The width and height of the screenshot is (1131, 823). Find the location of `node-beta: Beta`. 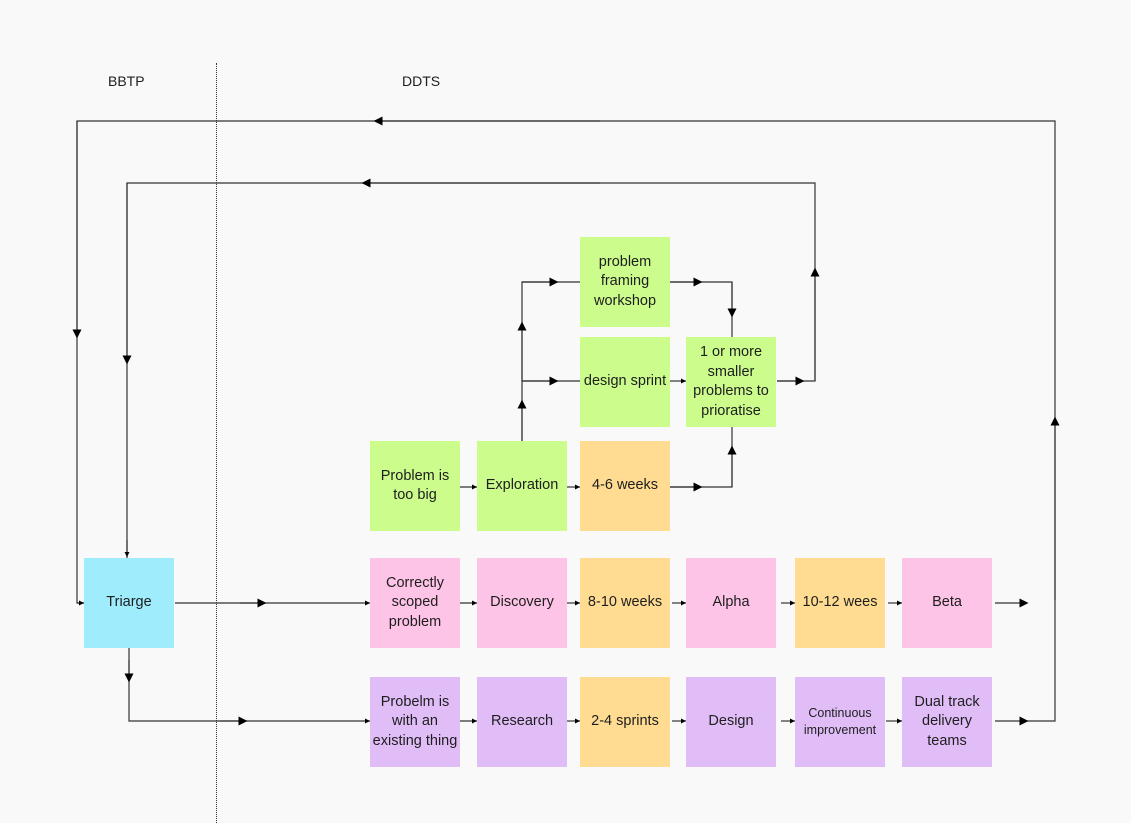

node-beta: Beta is located at coordinates (947, 603).